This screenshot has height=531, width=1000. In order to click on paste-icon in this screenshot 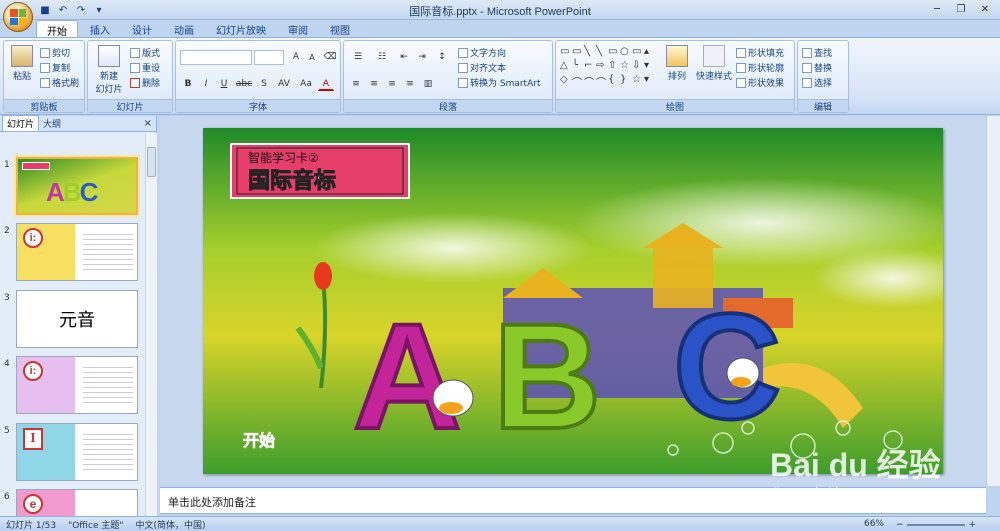, I will do `click(22, 56)`.